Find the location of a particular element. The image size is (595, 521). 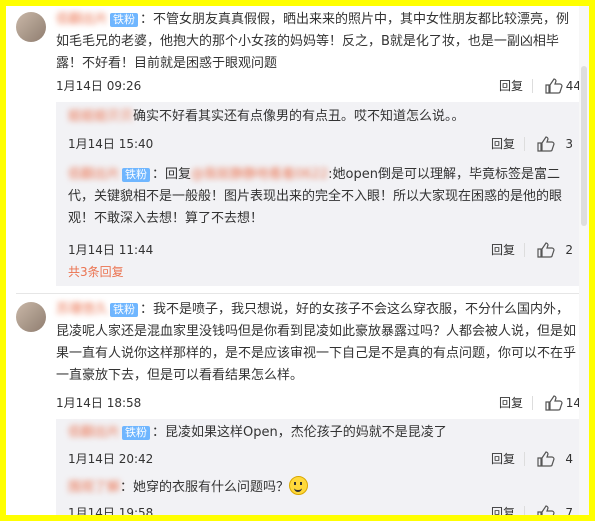

reply-meta: 1月14日 19:58 回复 7 is located at coordinates (320, 509).